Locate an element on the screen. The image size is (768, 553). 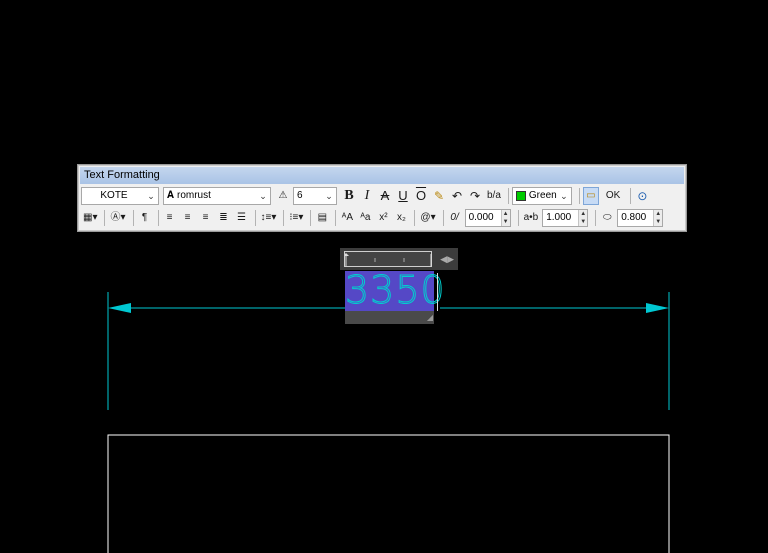
width-factor-input: 0.800 ▲ ▼ is located at coordinates (640, 218).